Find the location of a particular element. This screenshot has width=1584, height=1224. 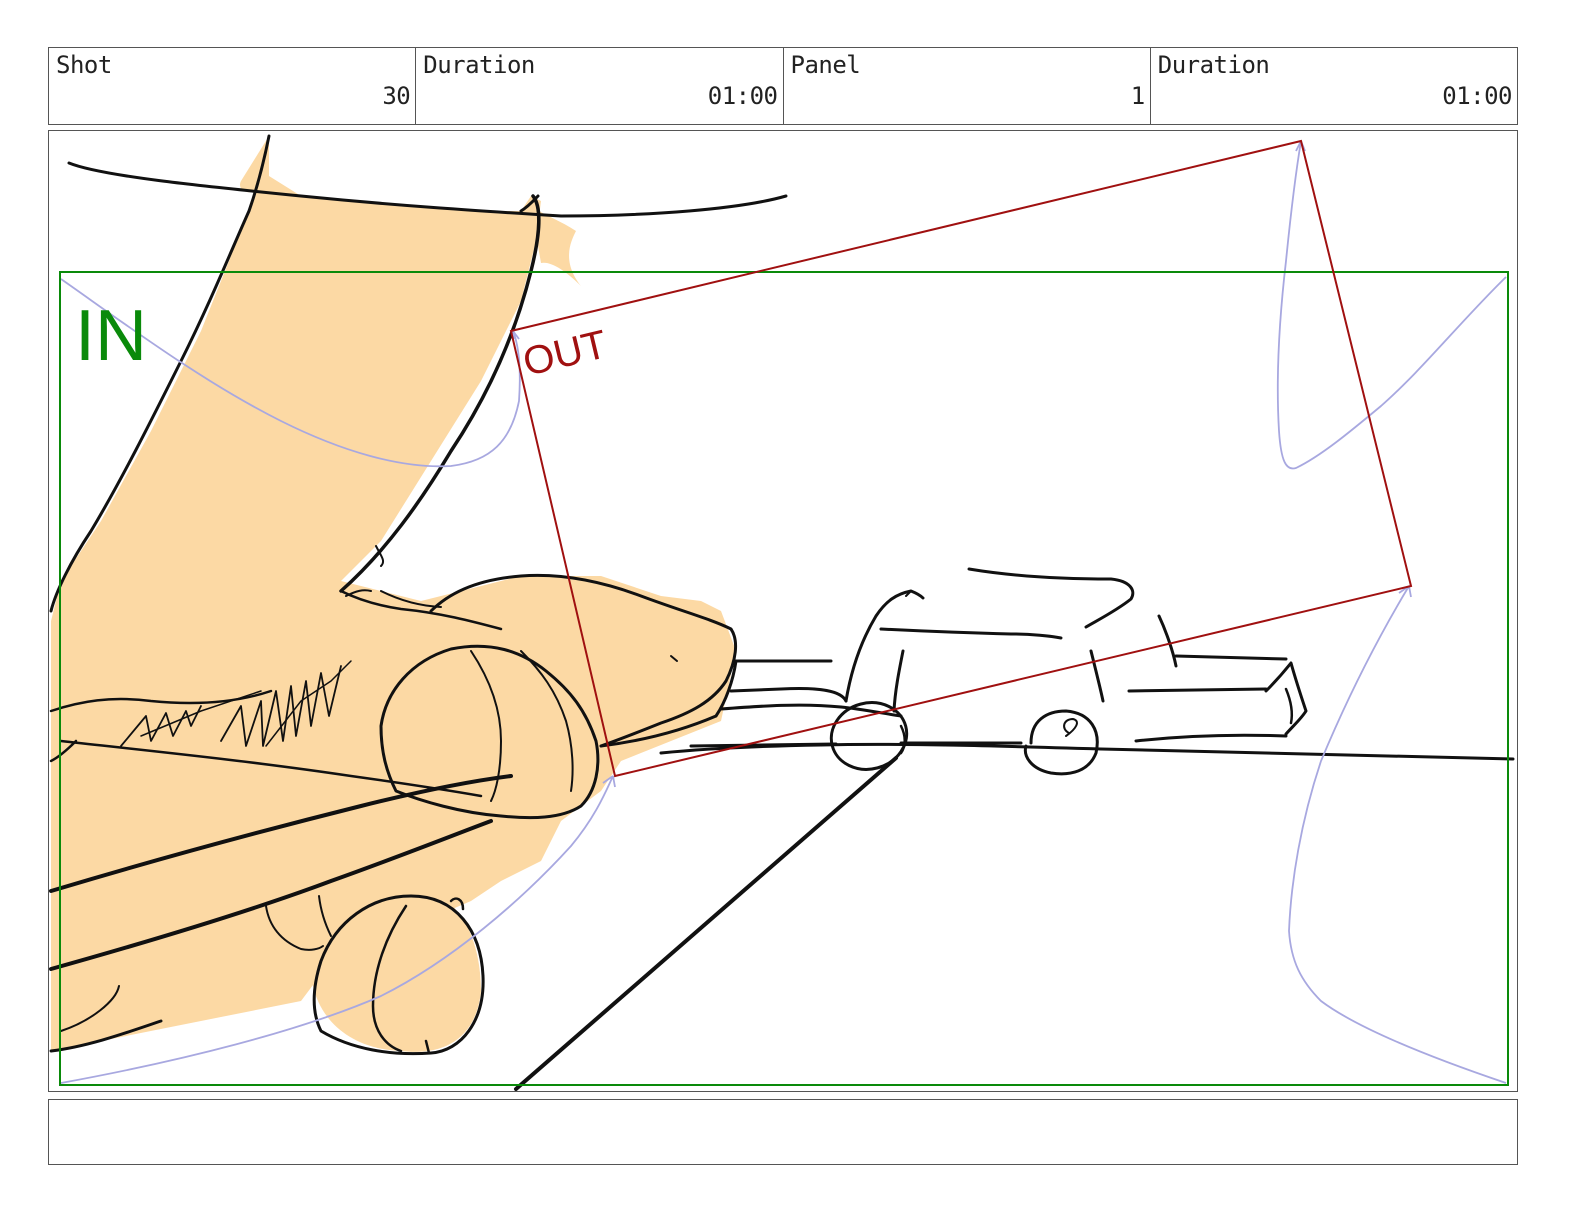

shot-cell: Shot 30 is located at coordinates (233, 86).